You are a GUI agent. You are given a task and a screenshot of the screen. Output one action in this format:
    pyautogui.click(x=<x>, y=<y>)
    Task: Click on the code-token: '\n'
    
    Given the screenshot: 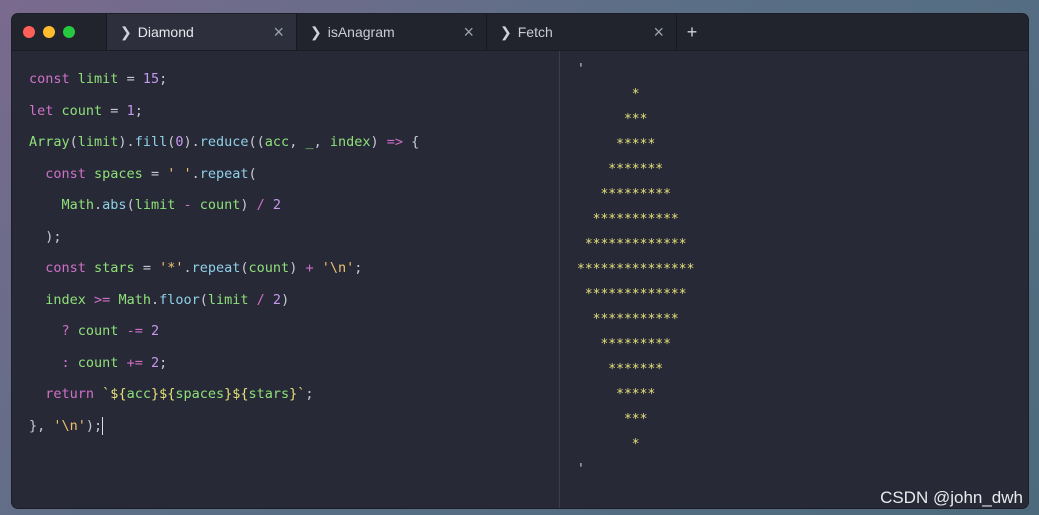 What is the action you would take?
    pyautogui.click(x=338, y=268)
    